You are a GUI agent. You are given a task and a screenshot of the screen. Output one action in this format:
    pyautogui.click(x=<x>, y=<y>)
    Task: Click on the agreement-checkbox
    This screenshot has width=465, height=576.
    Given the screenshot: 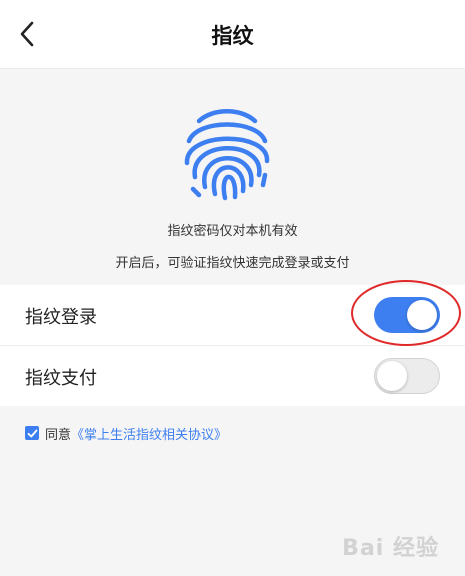 What is the action you would take?
    pyautogui.click(x=32, y=433)
    